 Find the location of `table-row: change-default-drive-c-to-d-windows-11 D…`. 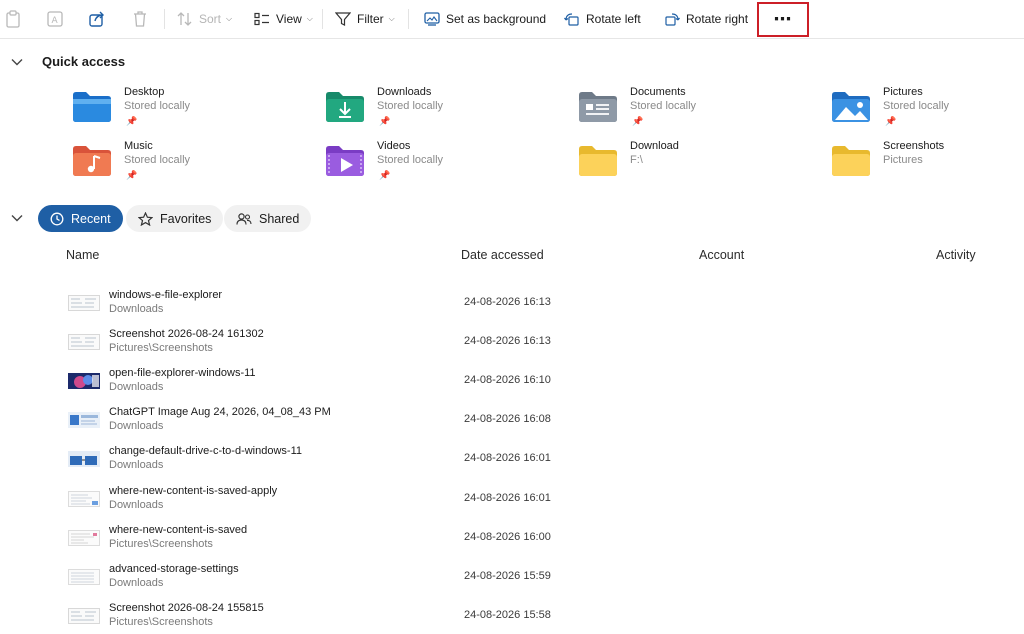

table-row: change-default-drive-c-to-d-windows-11 D… is located at coordinates (538, 464).